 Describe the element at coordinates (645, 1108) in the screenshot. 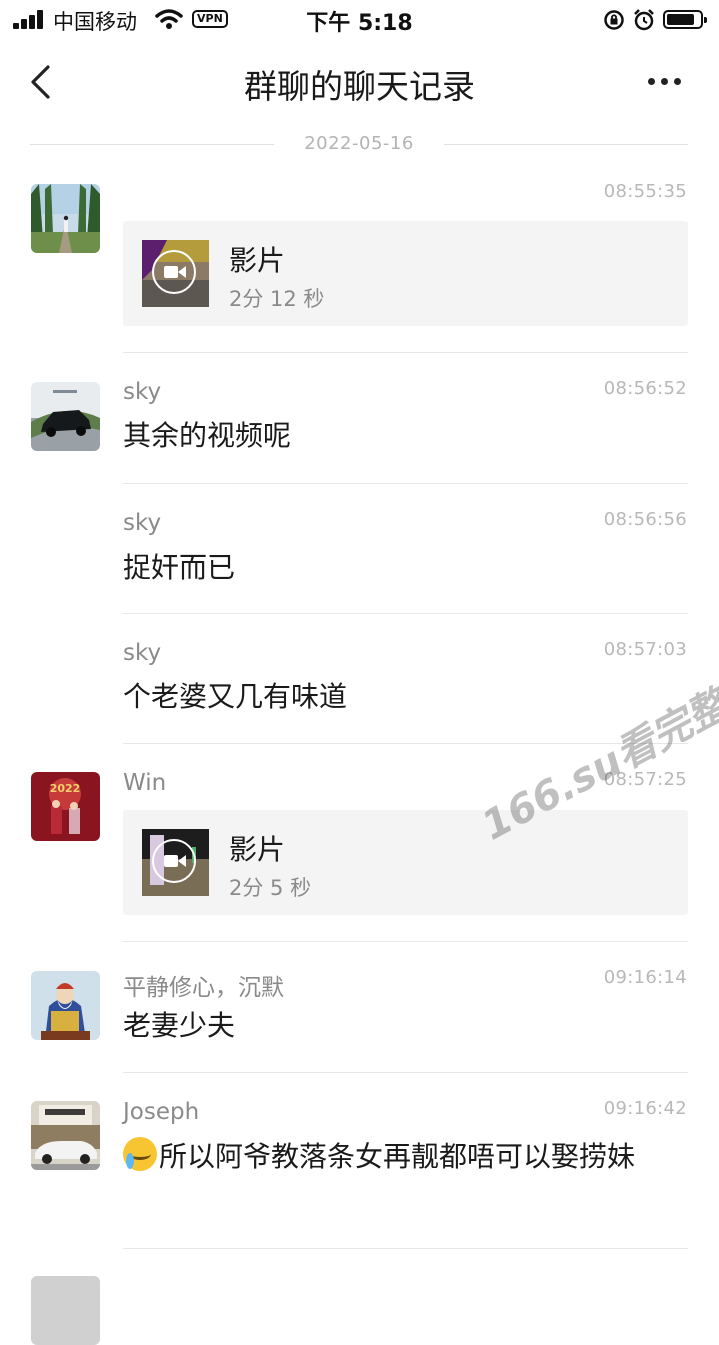

I see `message-timestamp: 09:16:42` at that location.